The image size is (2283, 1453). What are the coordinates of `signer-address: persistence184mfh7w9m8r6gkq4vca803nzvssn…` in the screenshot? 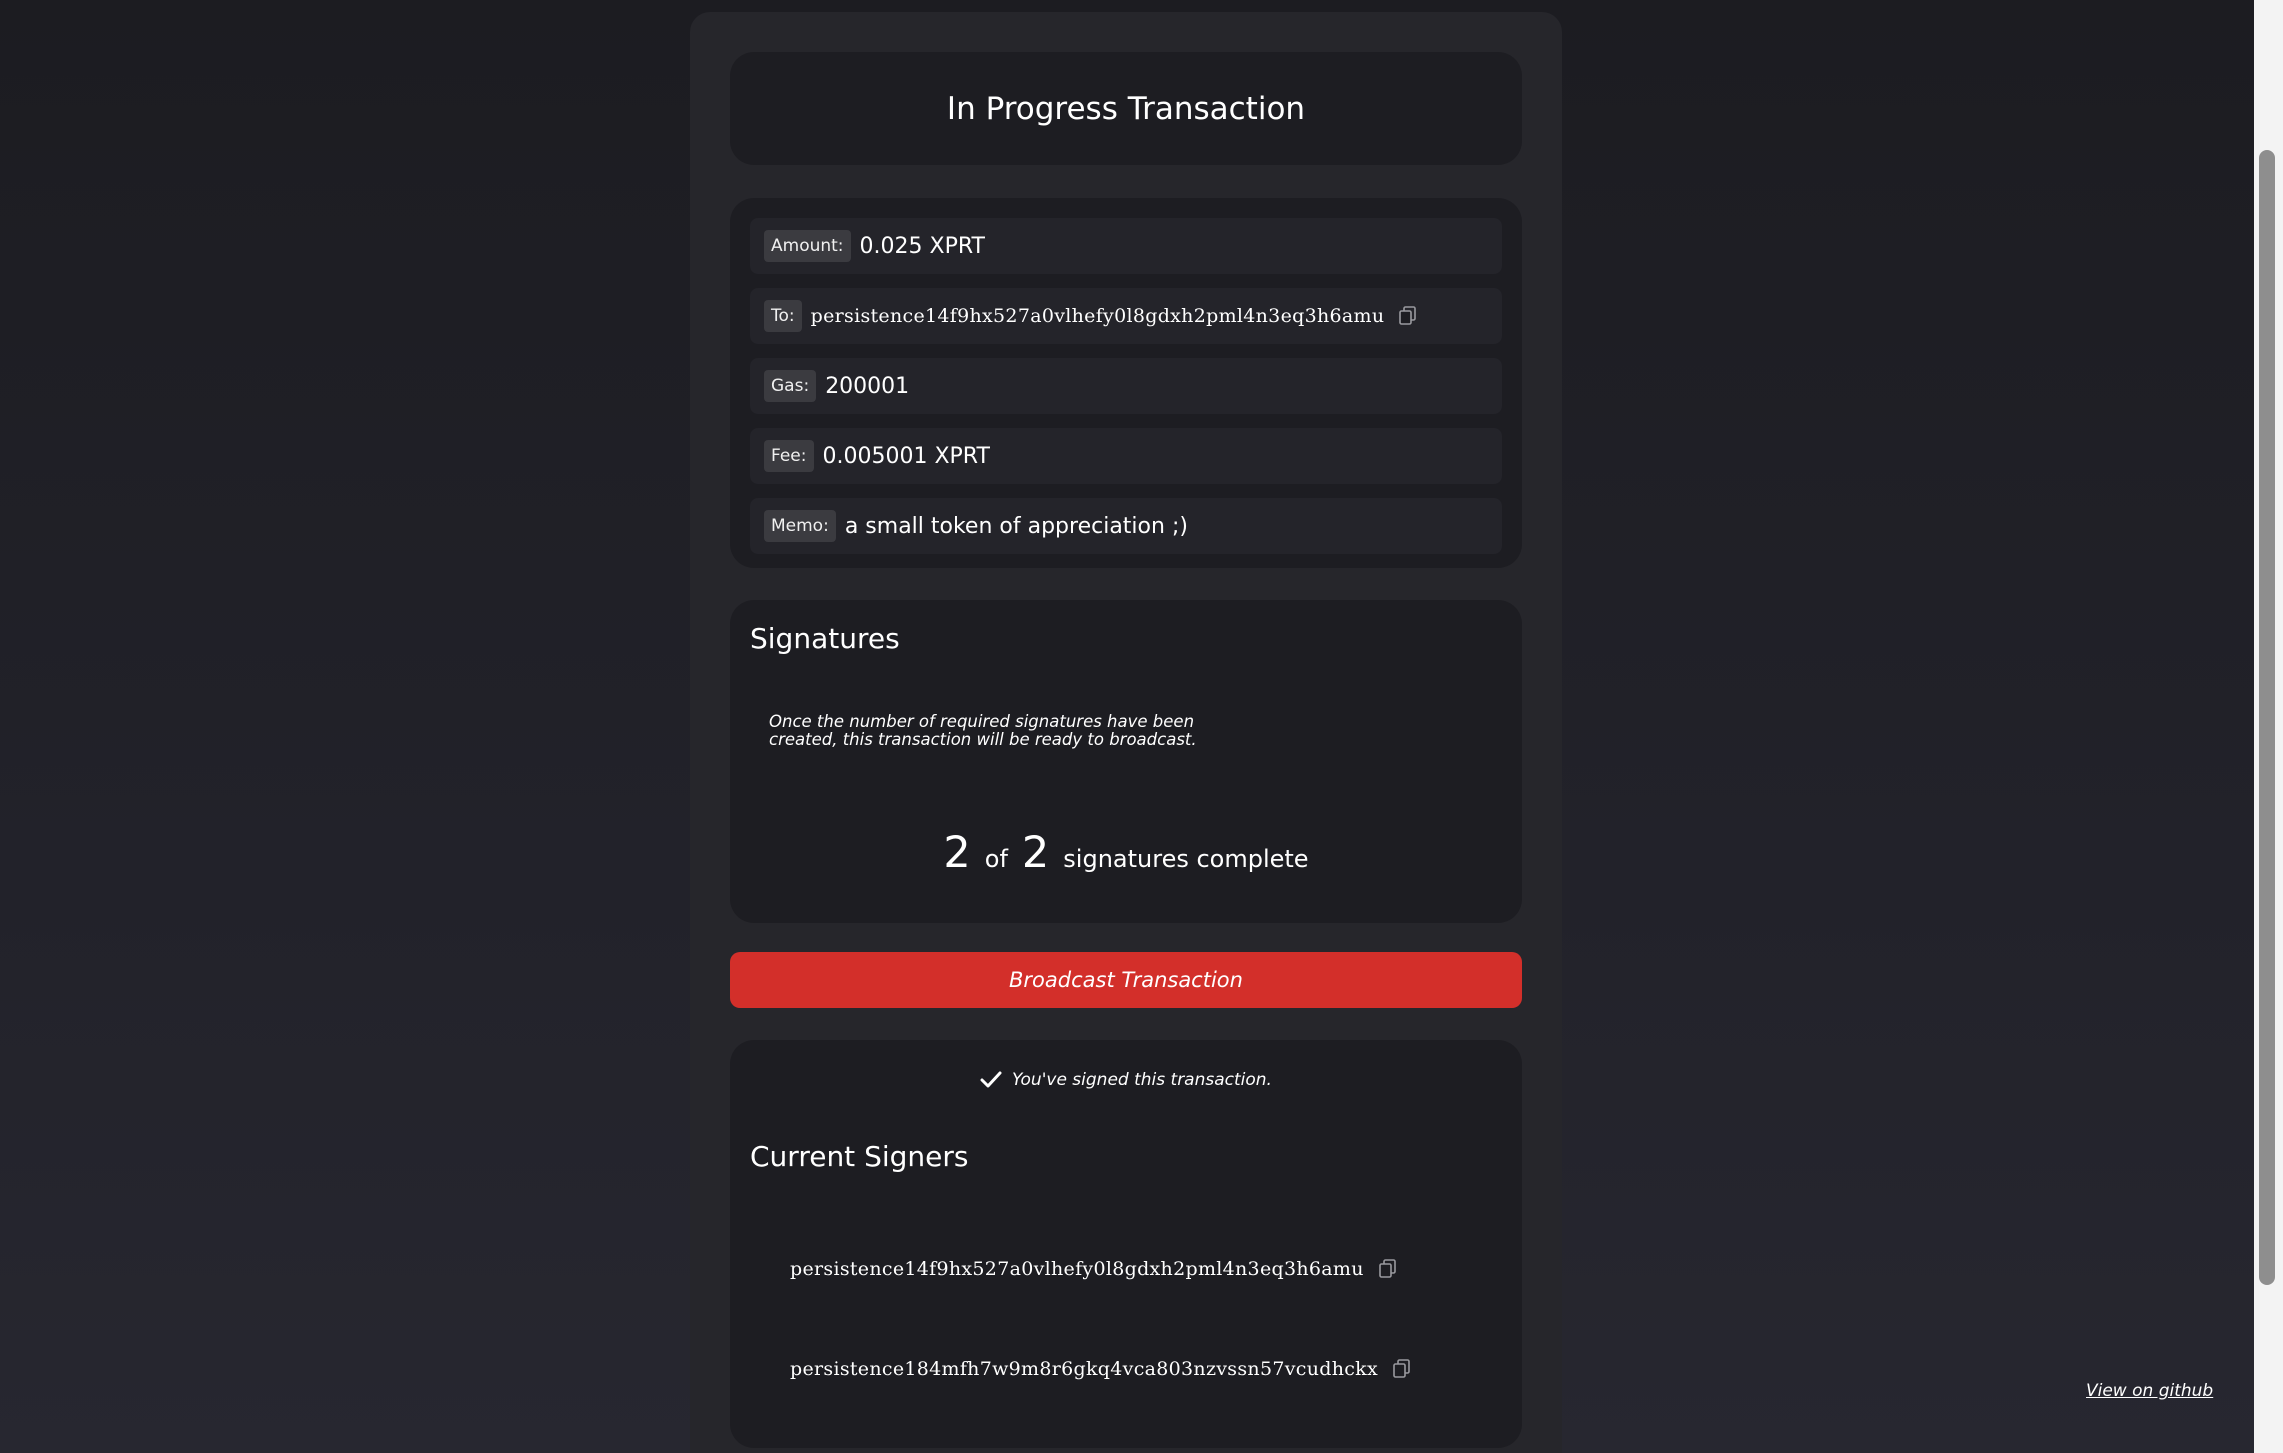 It's located at (1084, 1369).